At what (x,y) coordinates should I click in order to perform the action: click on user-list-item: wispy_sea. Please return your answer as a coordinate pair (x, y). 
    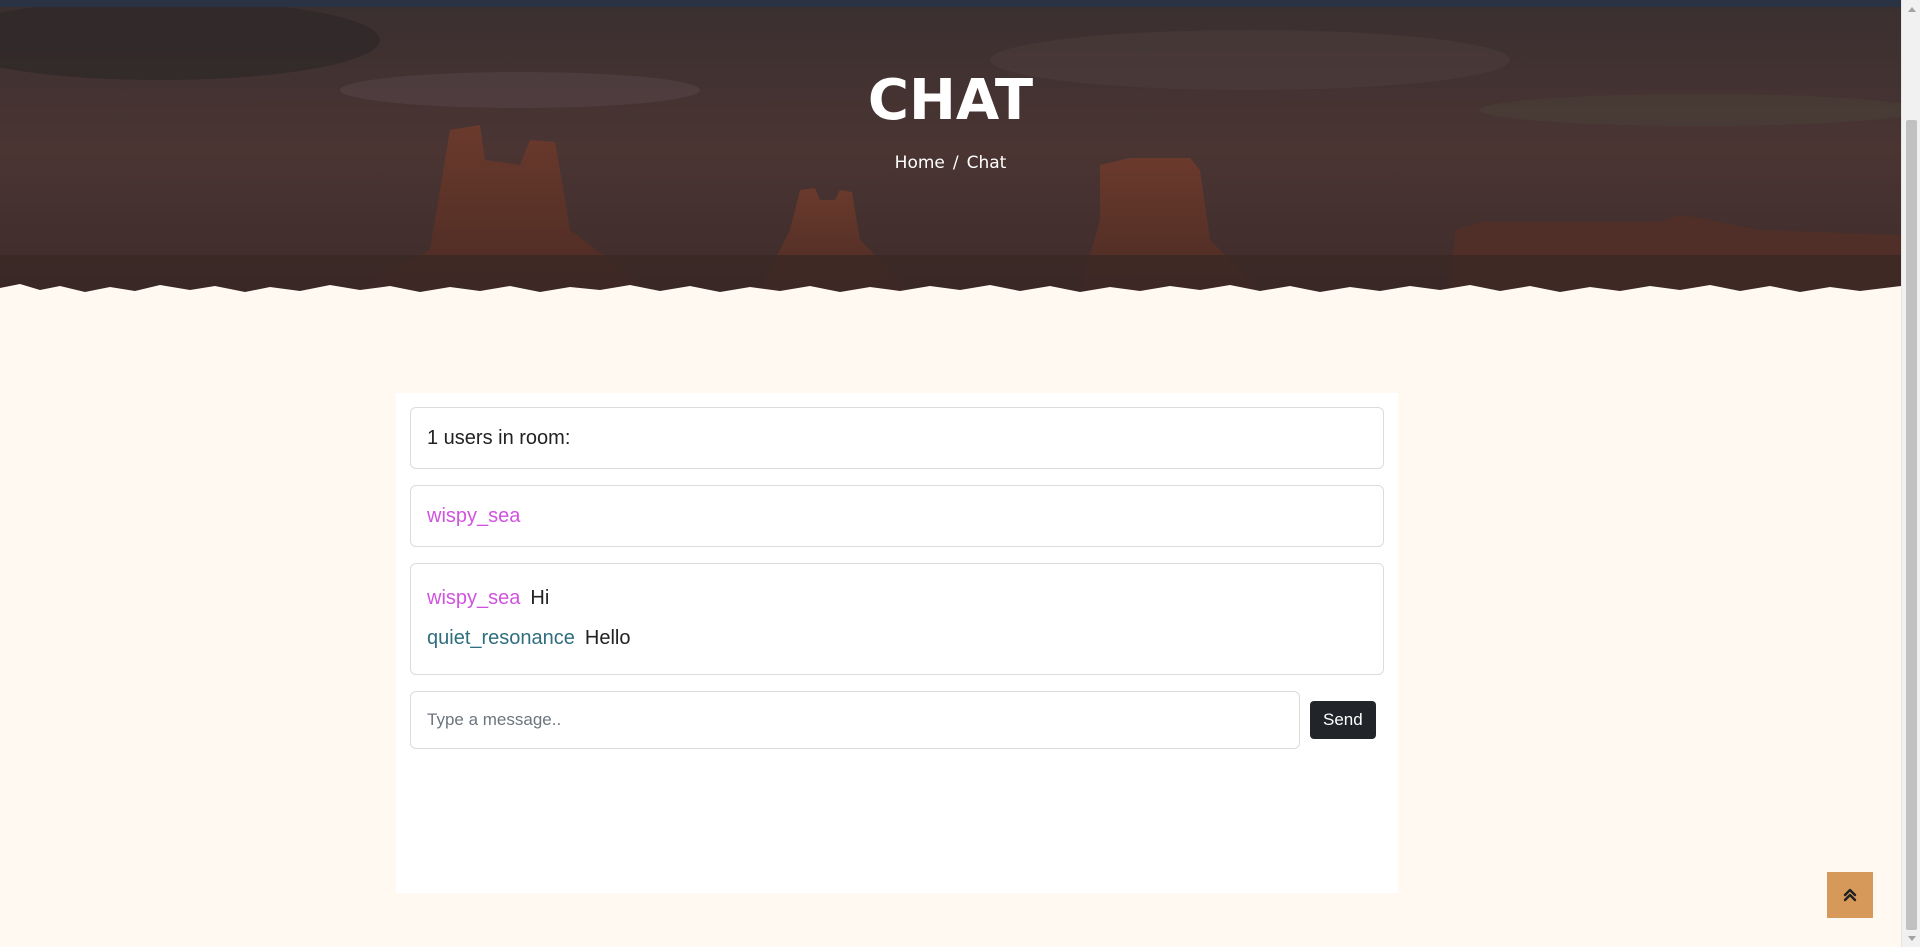
    Looking at the image, I should click on (474, 515).